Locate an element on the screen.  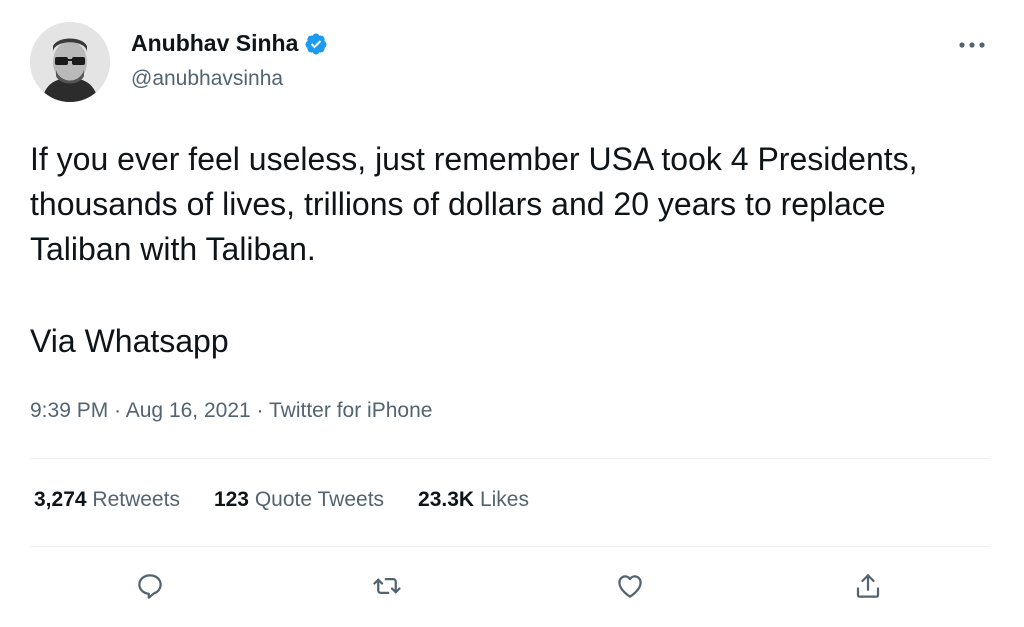
verified-badge-icon is located at coordinates (316, 44).